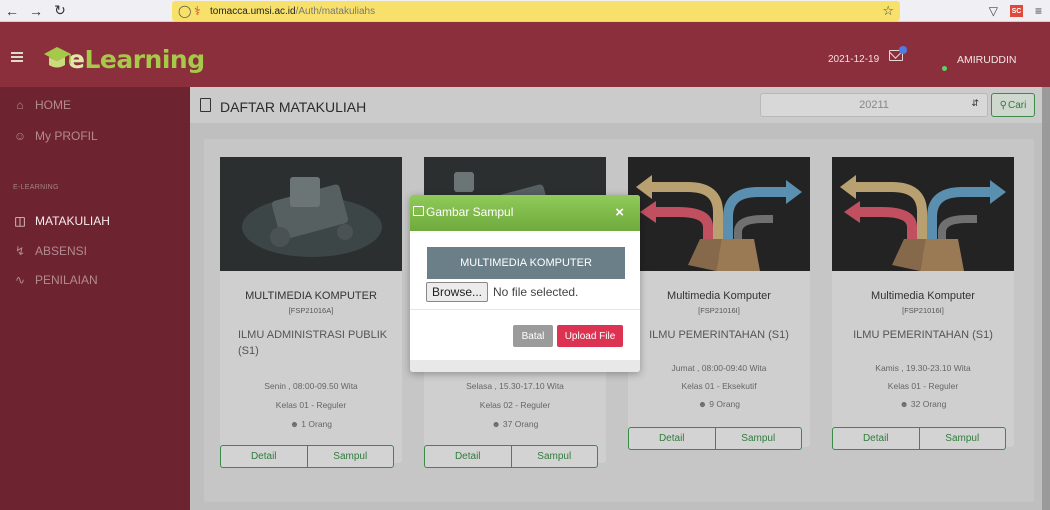 The width and height of the screenshot is (1050, 510). Describe the element at coordinates (292, 11) in the screenshot. I see `url-text: tomacca.umsi.ac.id/Auth/matakuliahs` at that location.